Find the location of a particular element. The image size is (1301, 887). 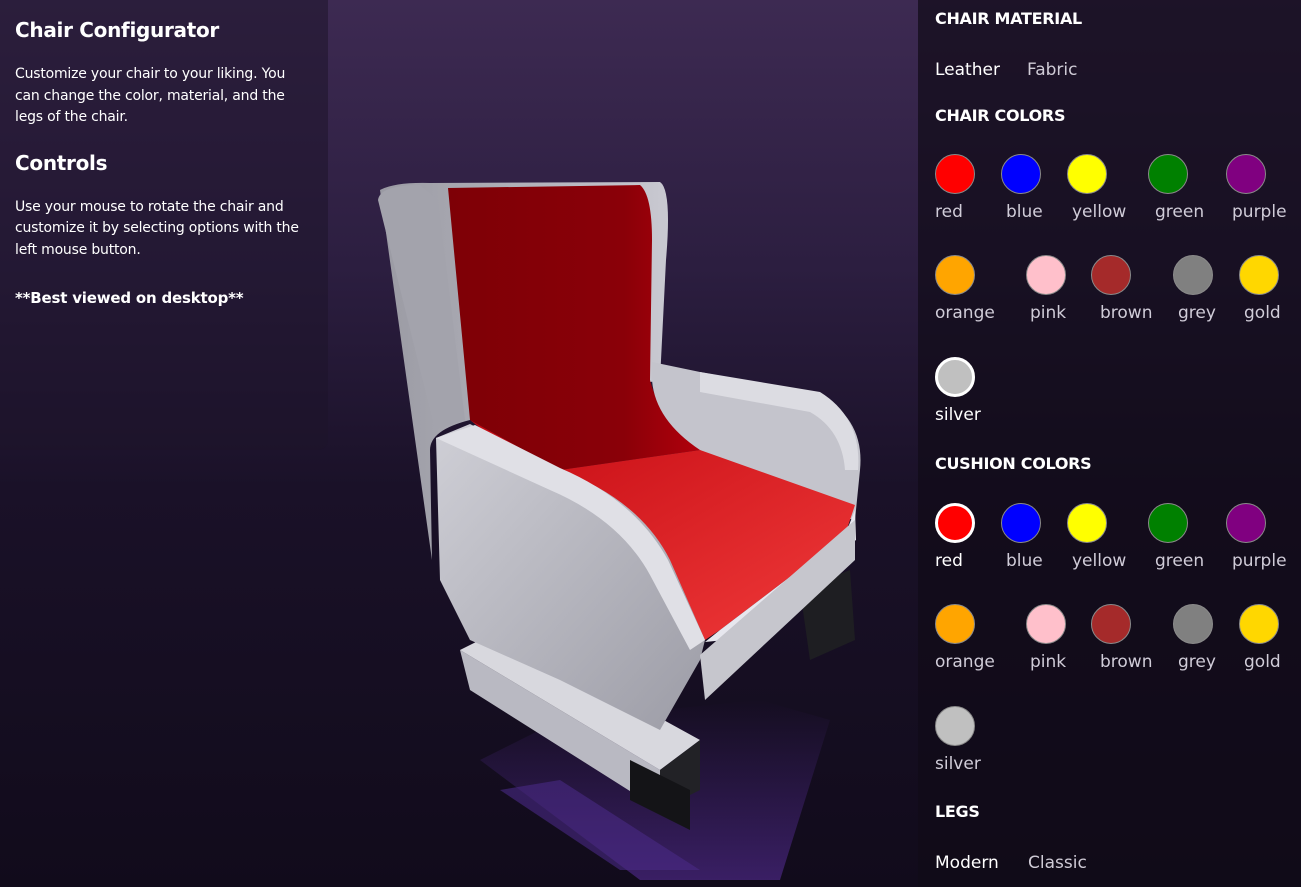

chair-colors-label-green: green is located at coordinates (1180, 212).